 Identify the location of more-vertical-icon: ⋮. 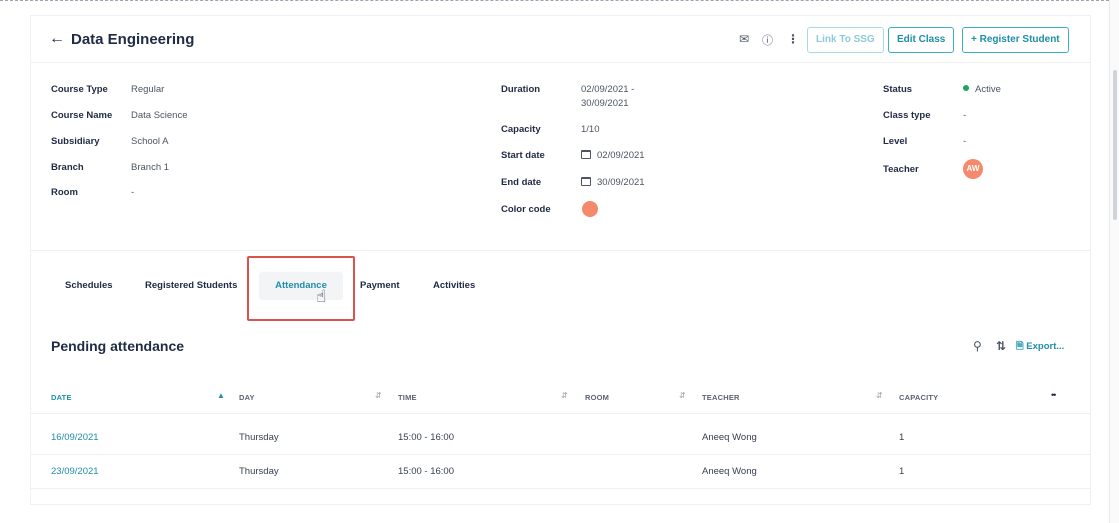
(793, 39).